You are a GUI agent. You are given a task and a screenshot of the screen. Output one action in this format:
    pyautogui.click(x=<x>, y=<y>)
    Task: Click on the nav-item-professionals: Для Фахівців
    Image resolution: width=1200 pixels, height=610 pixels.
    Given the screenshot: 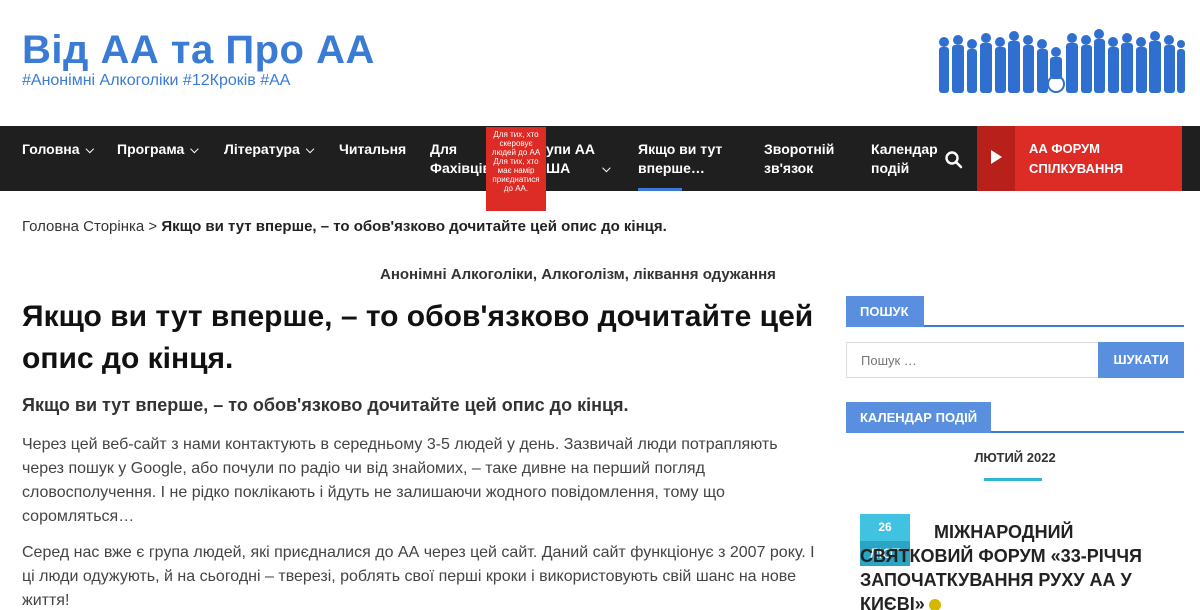 What is the action you would take?
    pyautogui.click(x=460, y=158)
    